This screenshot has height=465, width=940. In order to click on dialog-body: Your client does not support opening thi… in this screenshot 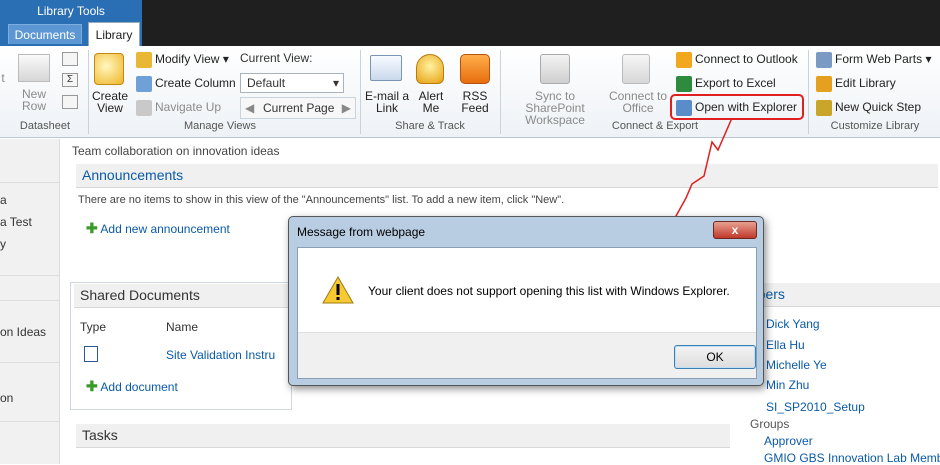, I will do `click(527, 313)`.